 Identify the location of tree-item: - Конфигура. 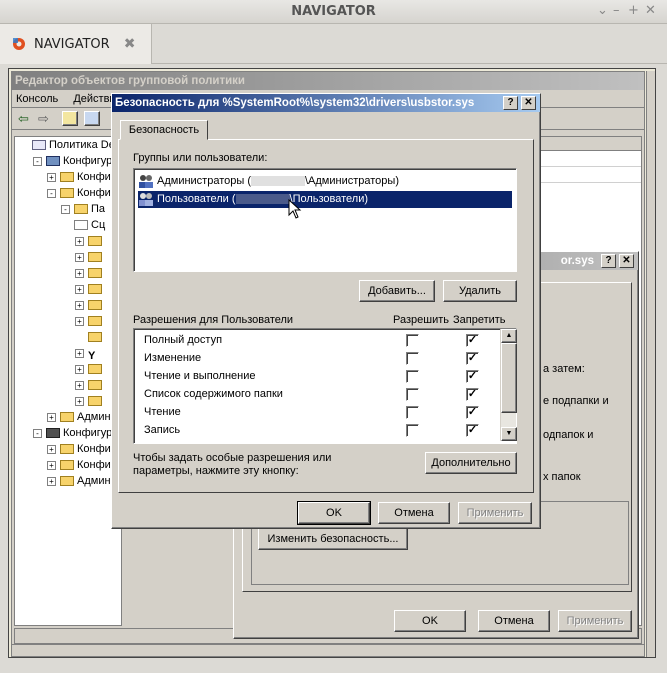
(75, 433).